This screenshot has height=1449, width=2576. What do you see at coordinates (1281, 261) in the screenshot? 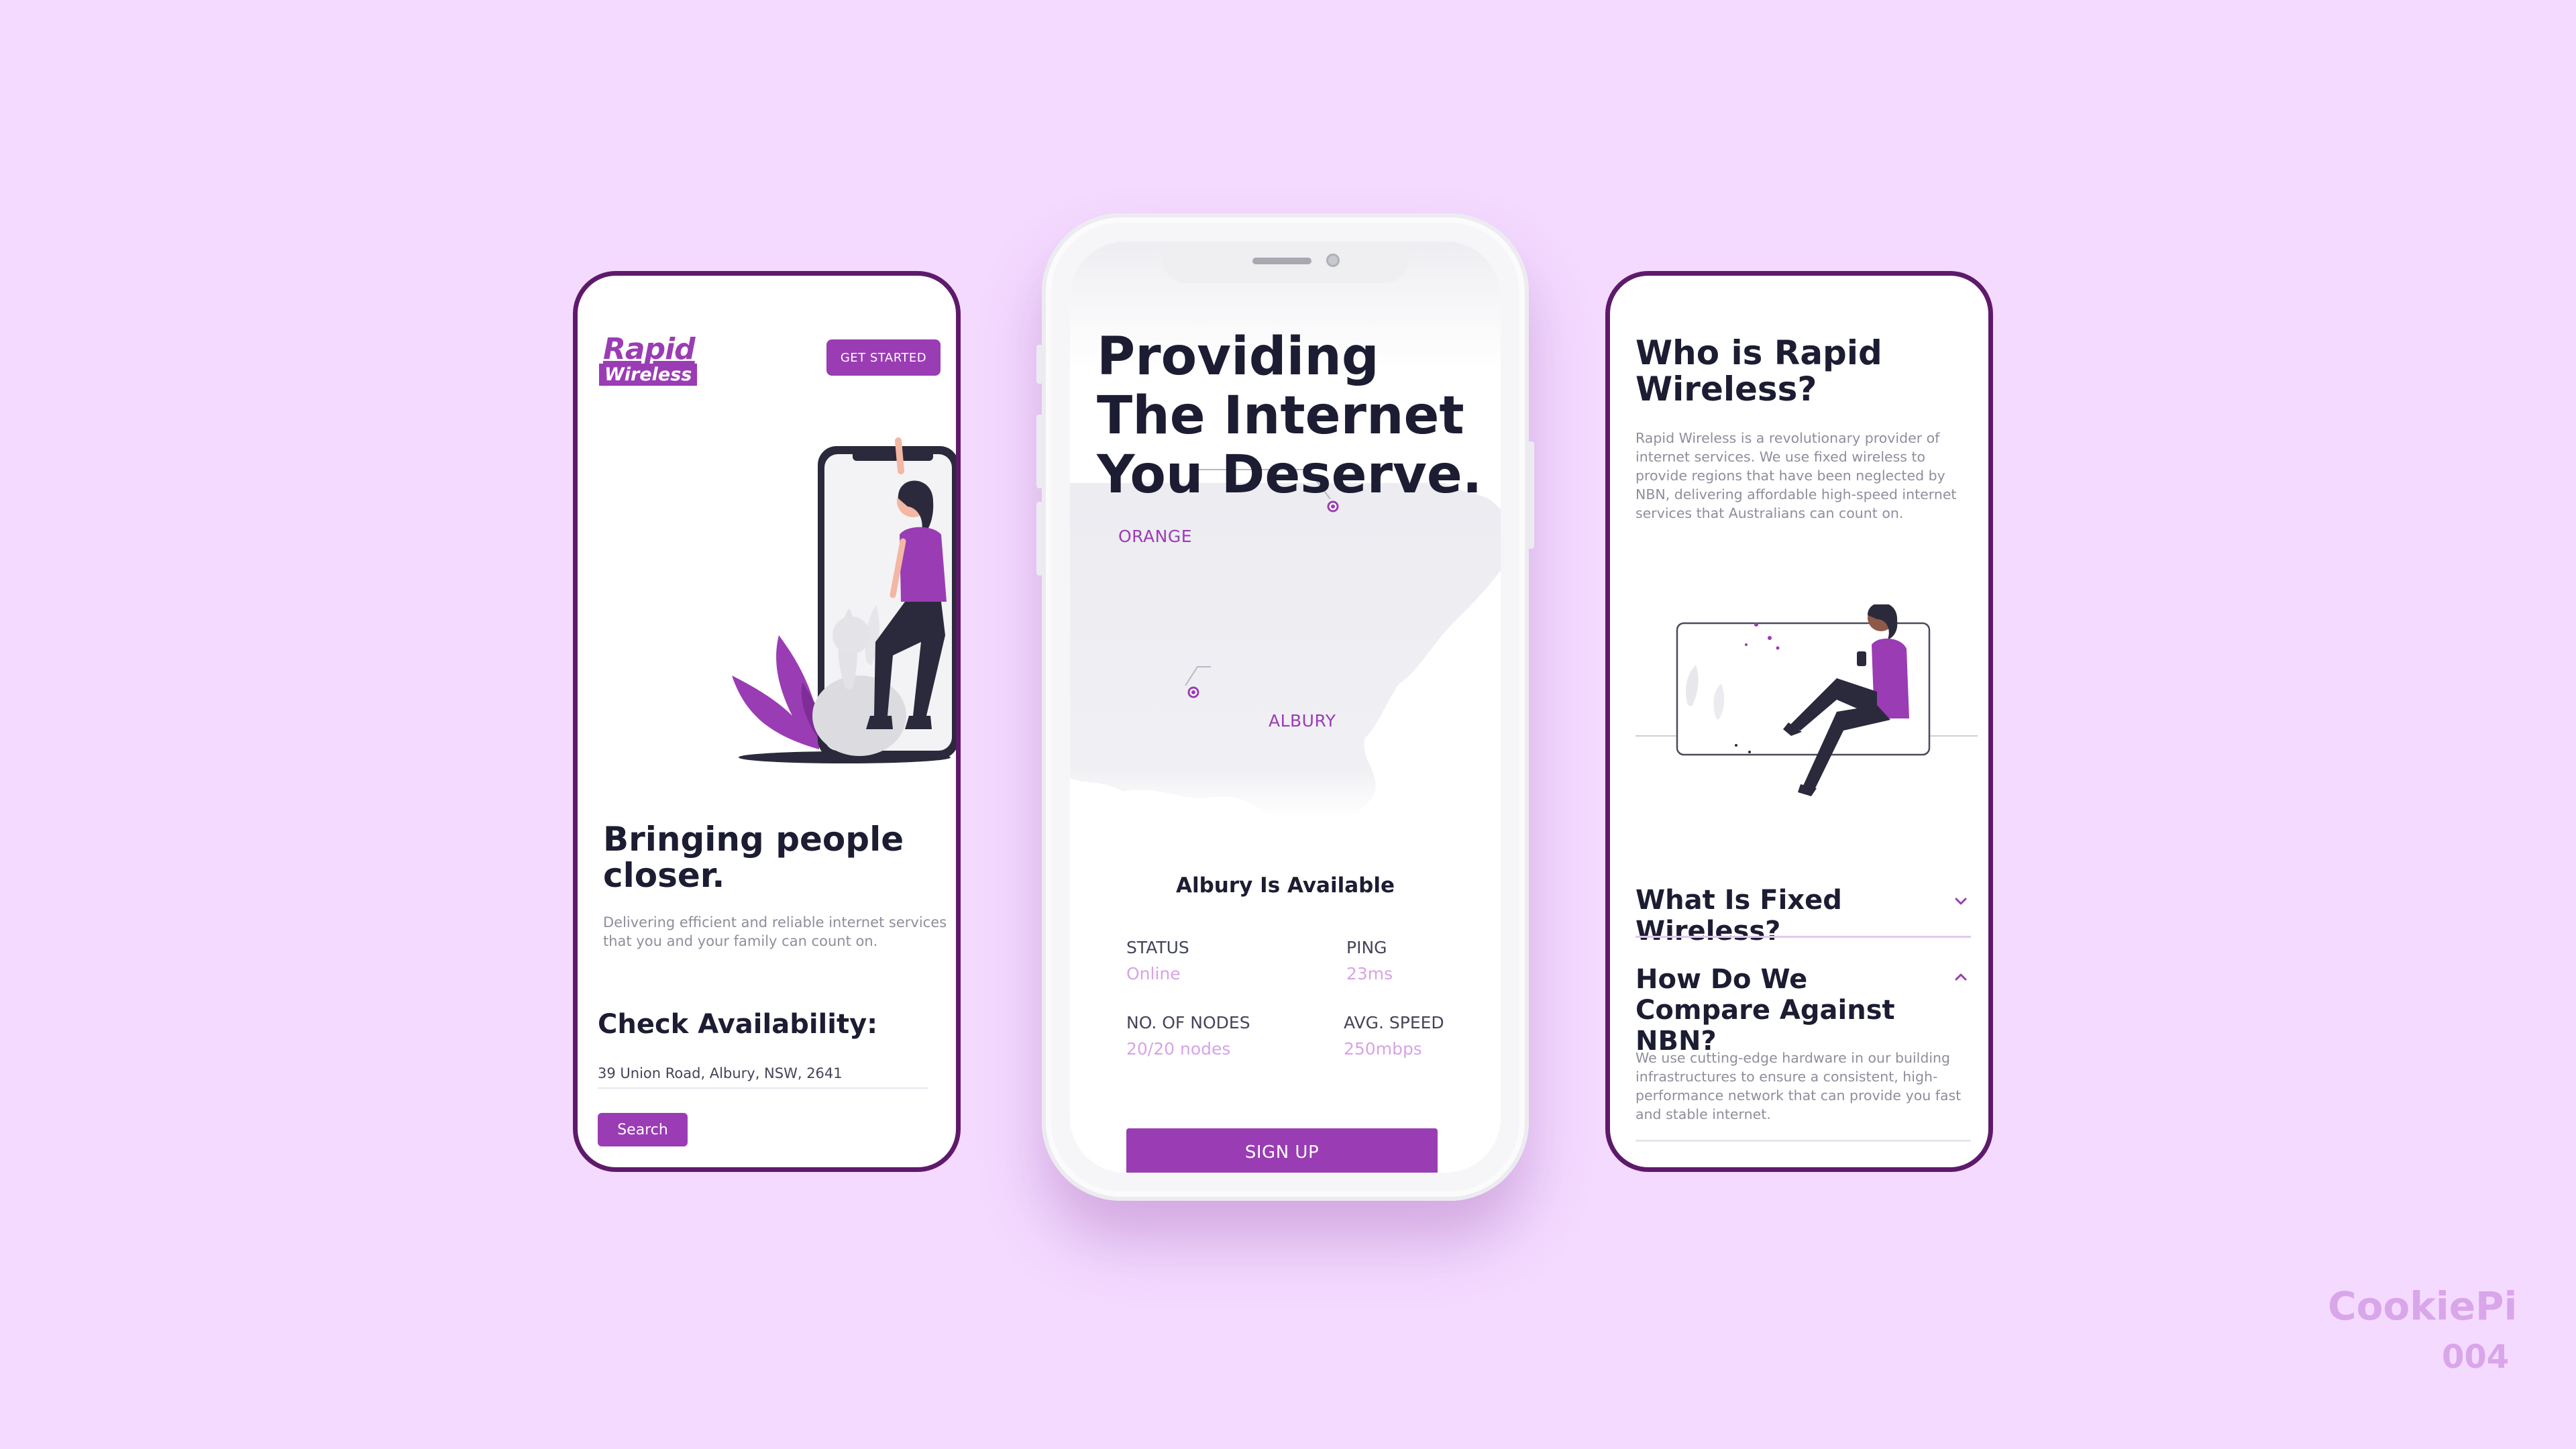
I see `speaker-grille` at bounding box center [1281, 261].